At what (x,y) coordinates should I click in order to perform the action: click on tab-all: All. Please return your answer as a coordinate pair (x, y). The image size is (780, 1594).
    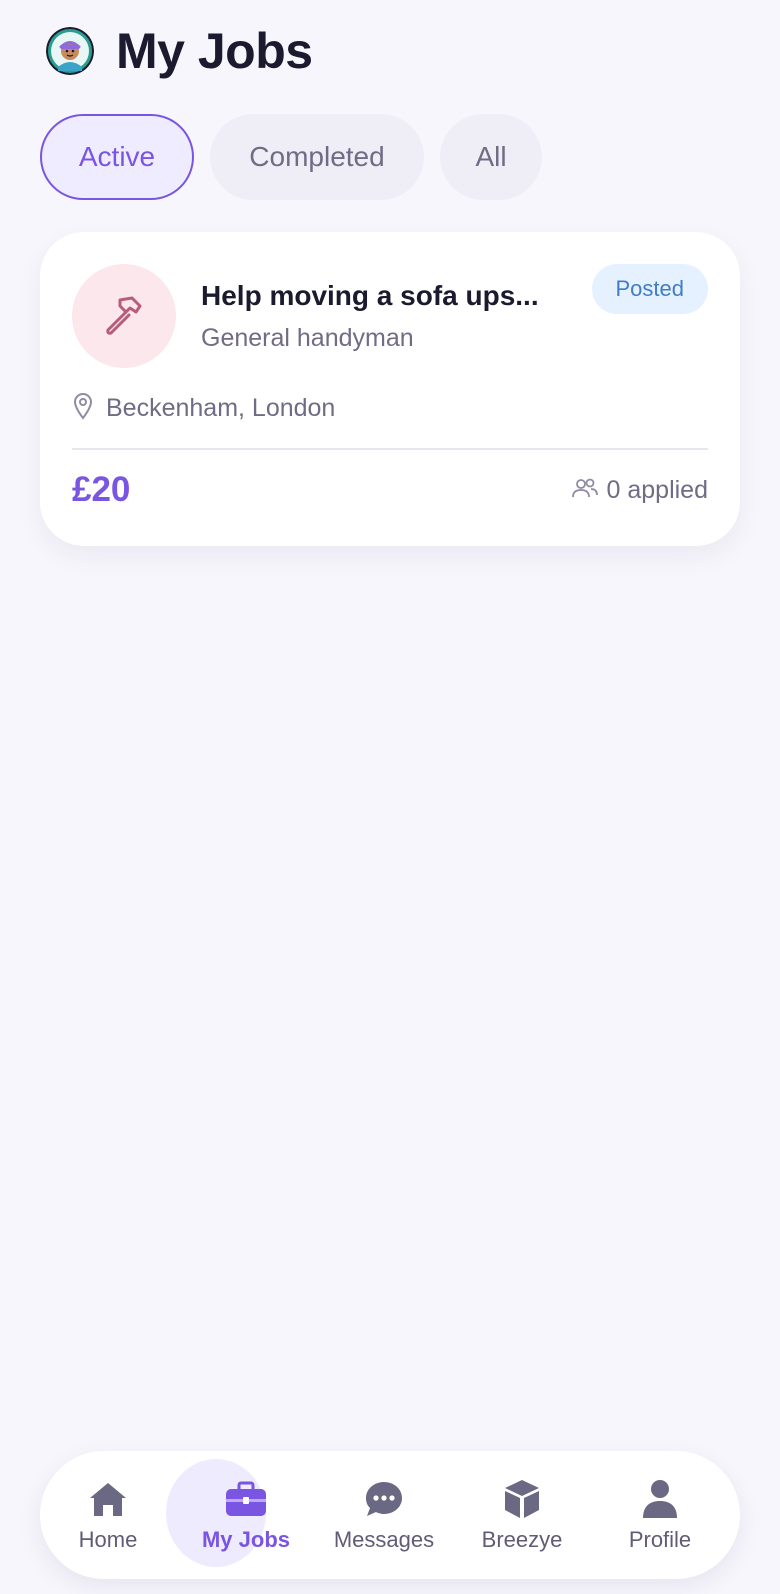
    Looking at the image, I should click on (491, 157).